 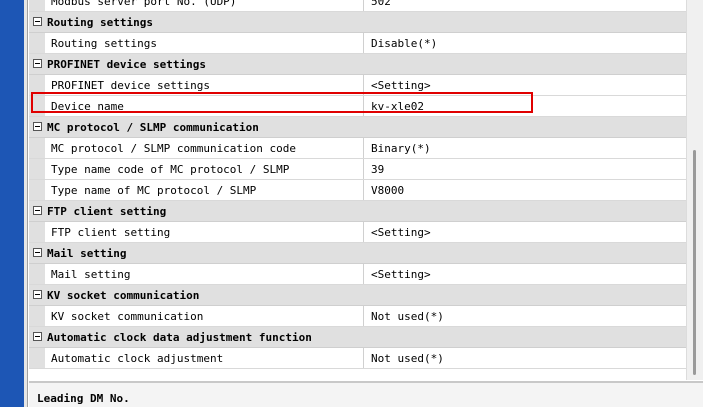 I want to click on category-title: PROFINET device settings, so click(x=126, y=64).